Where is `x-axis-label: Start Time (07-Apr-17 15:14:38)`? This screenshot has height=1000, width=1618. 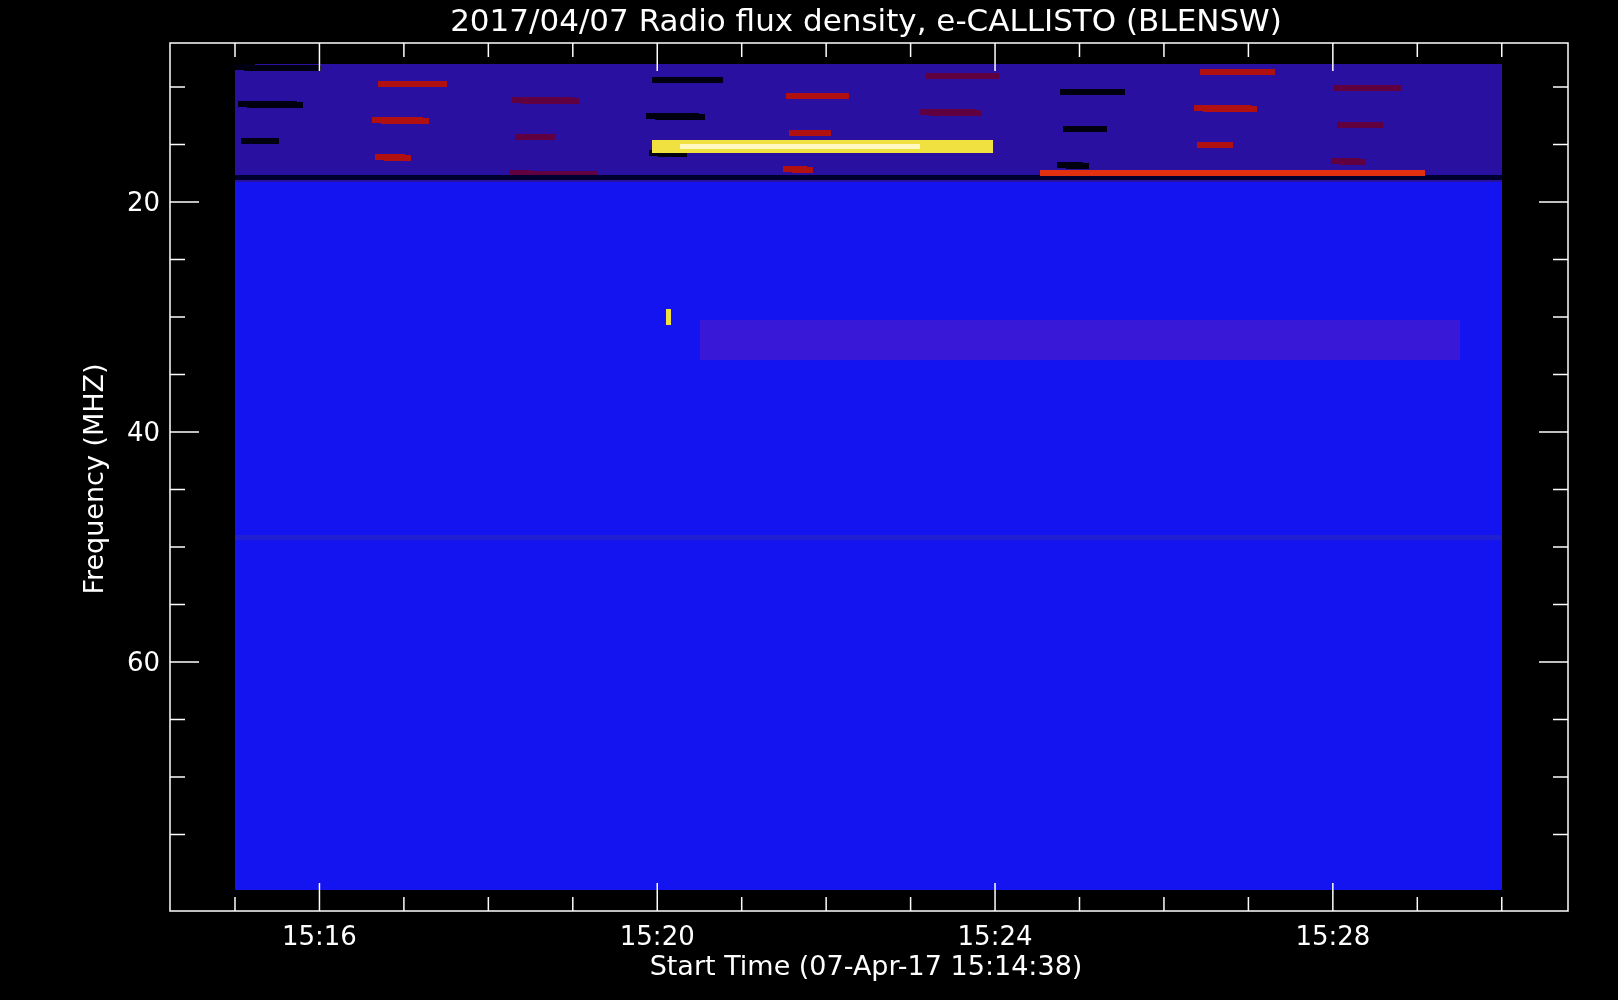 x-axis-label: Start Time (07-Apr-17 15:14:38) is located at coordinates (866, 965).